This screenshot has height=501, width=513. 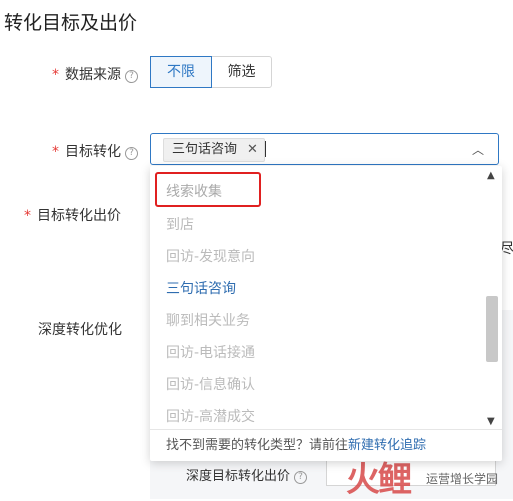 What do you see at coordinates (79, 216) in the screenshot?
I see `target-bid-label: 目标转化出价` at bounding box center [79, 216].